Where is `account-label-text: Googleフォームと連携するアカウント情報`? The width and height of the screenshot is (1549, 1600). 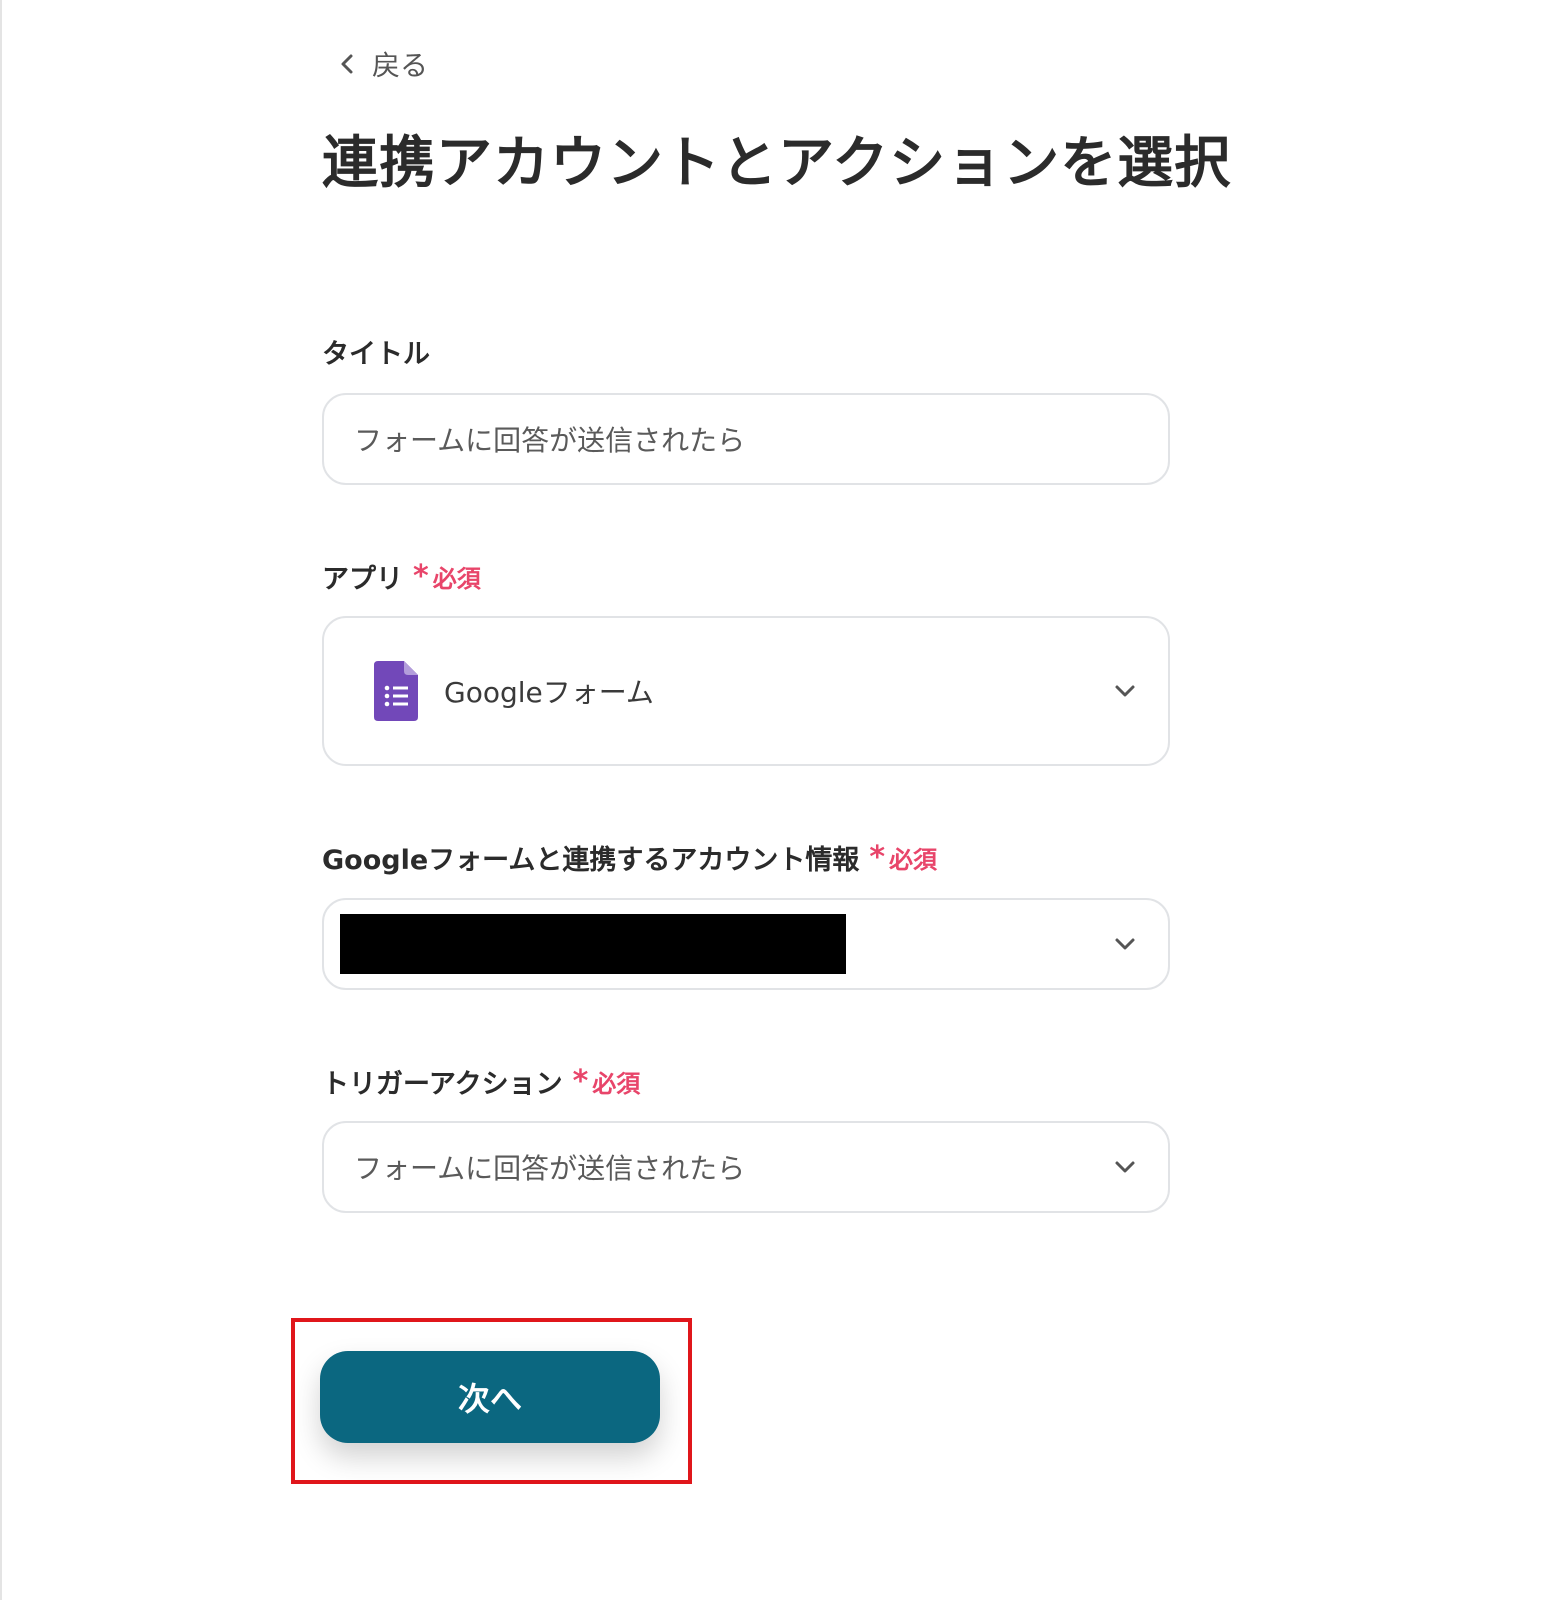
account-label-text: Googleフォームと連携するアカウント情報 is located at coordinates (591, 860).